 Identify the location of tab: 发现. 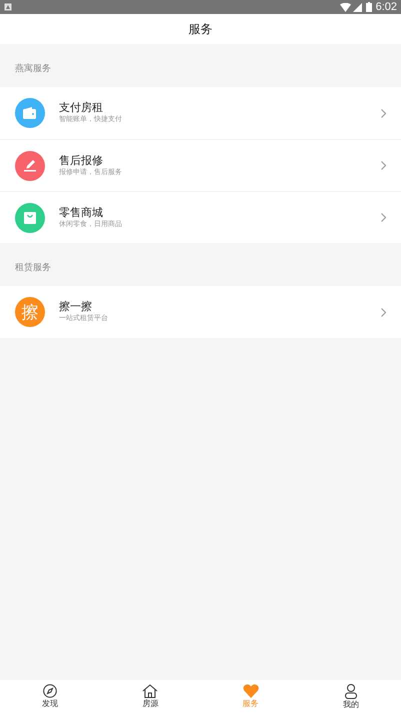
(50, 696).